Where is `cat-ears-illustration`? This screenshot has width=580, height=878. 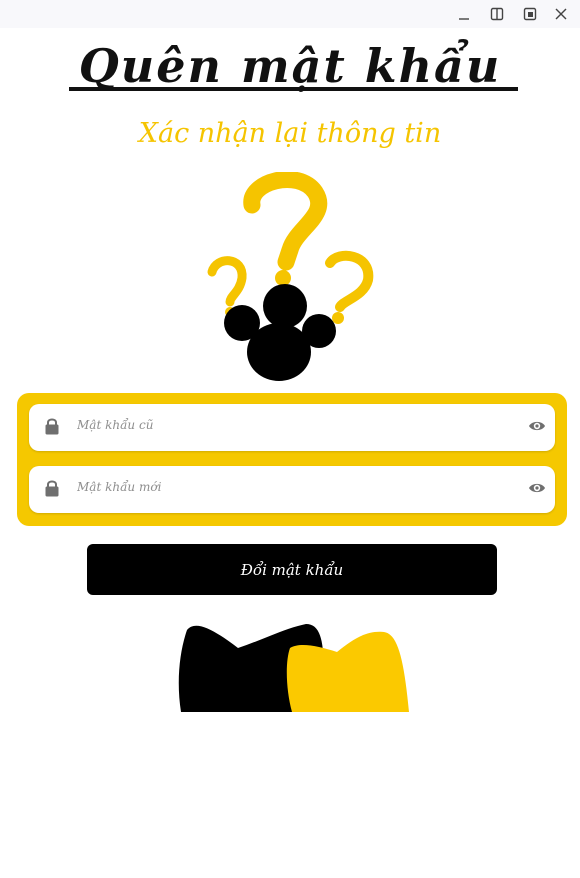
cat-ears-illustration is located at coordinates (293, 668).